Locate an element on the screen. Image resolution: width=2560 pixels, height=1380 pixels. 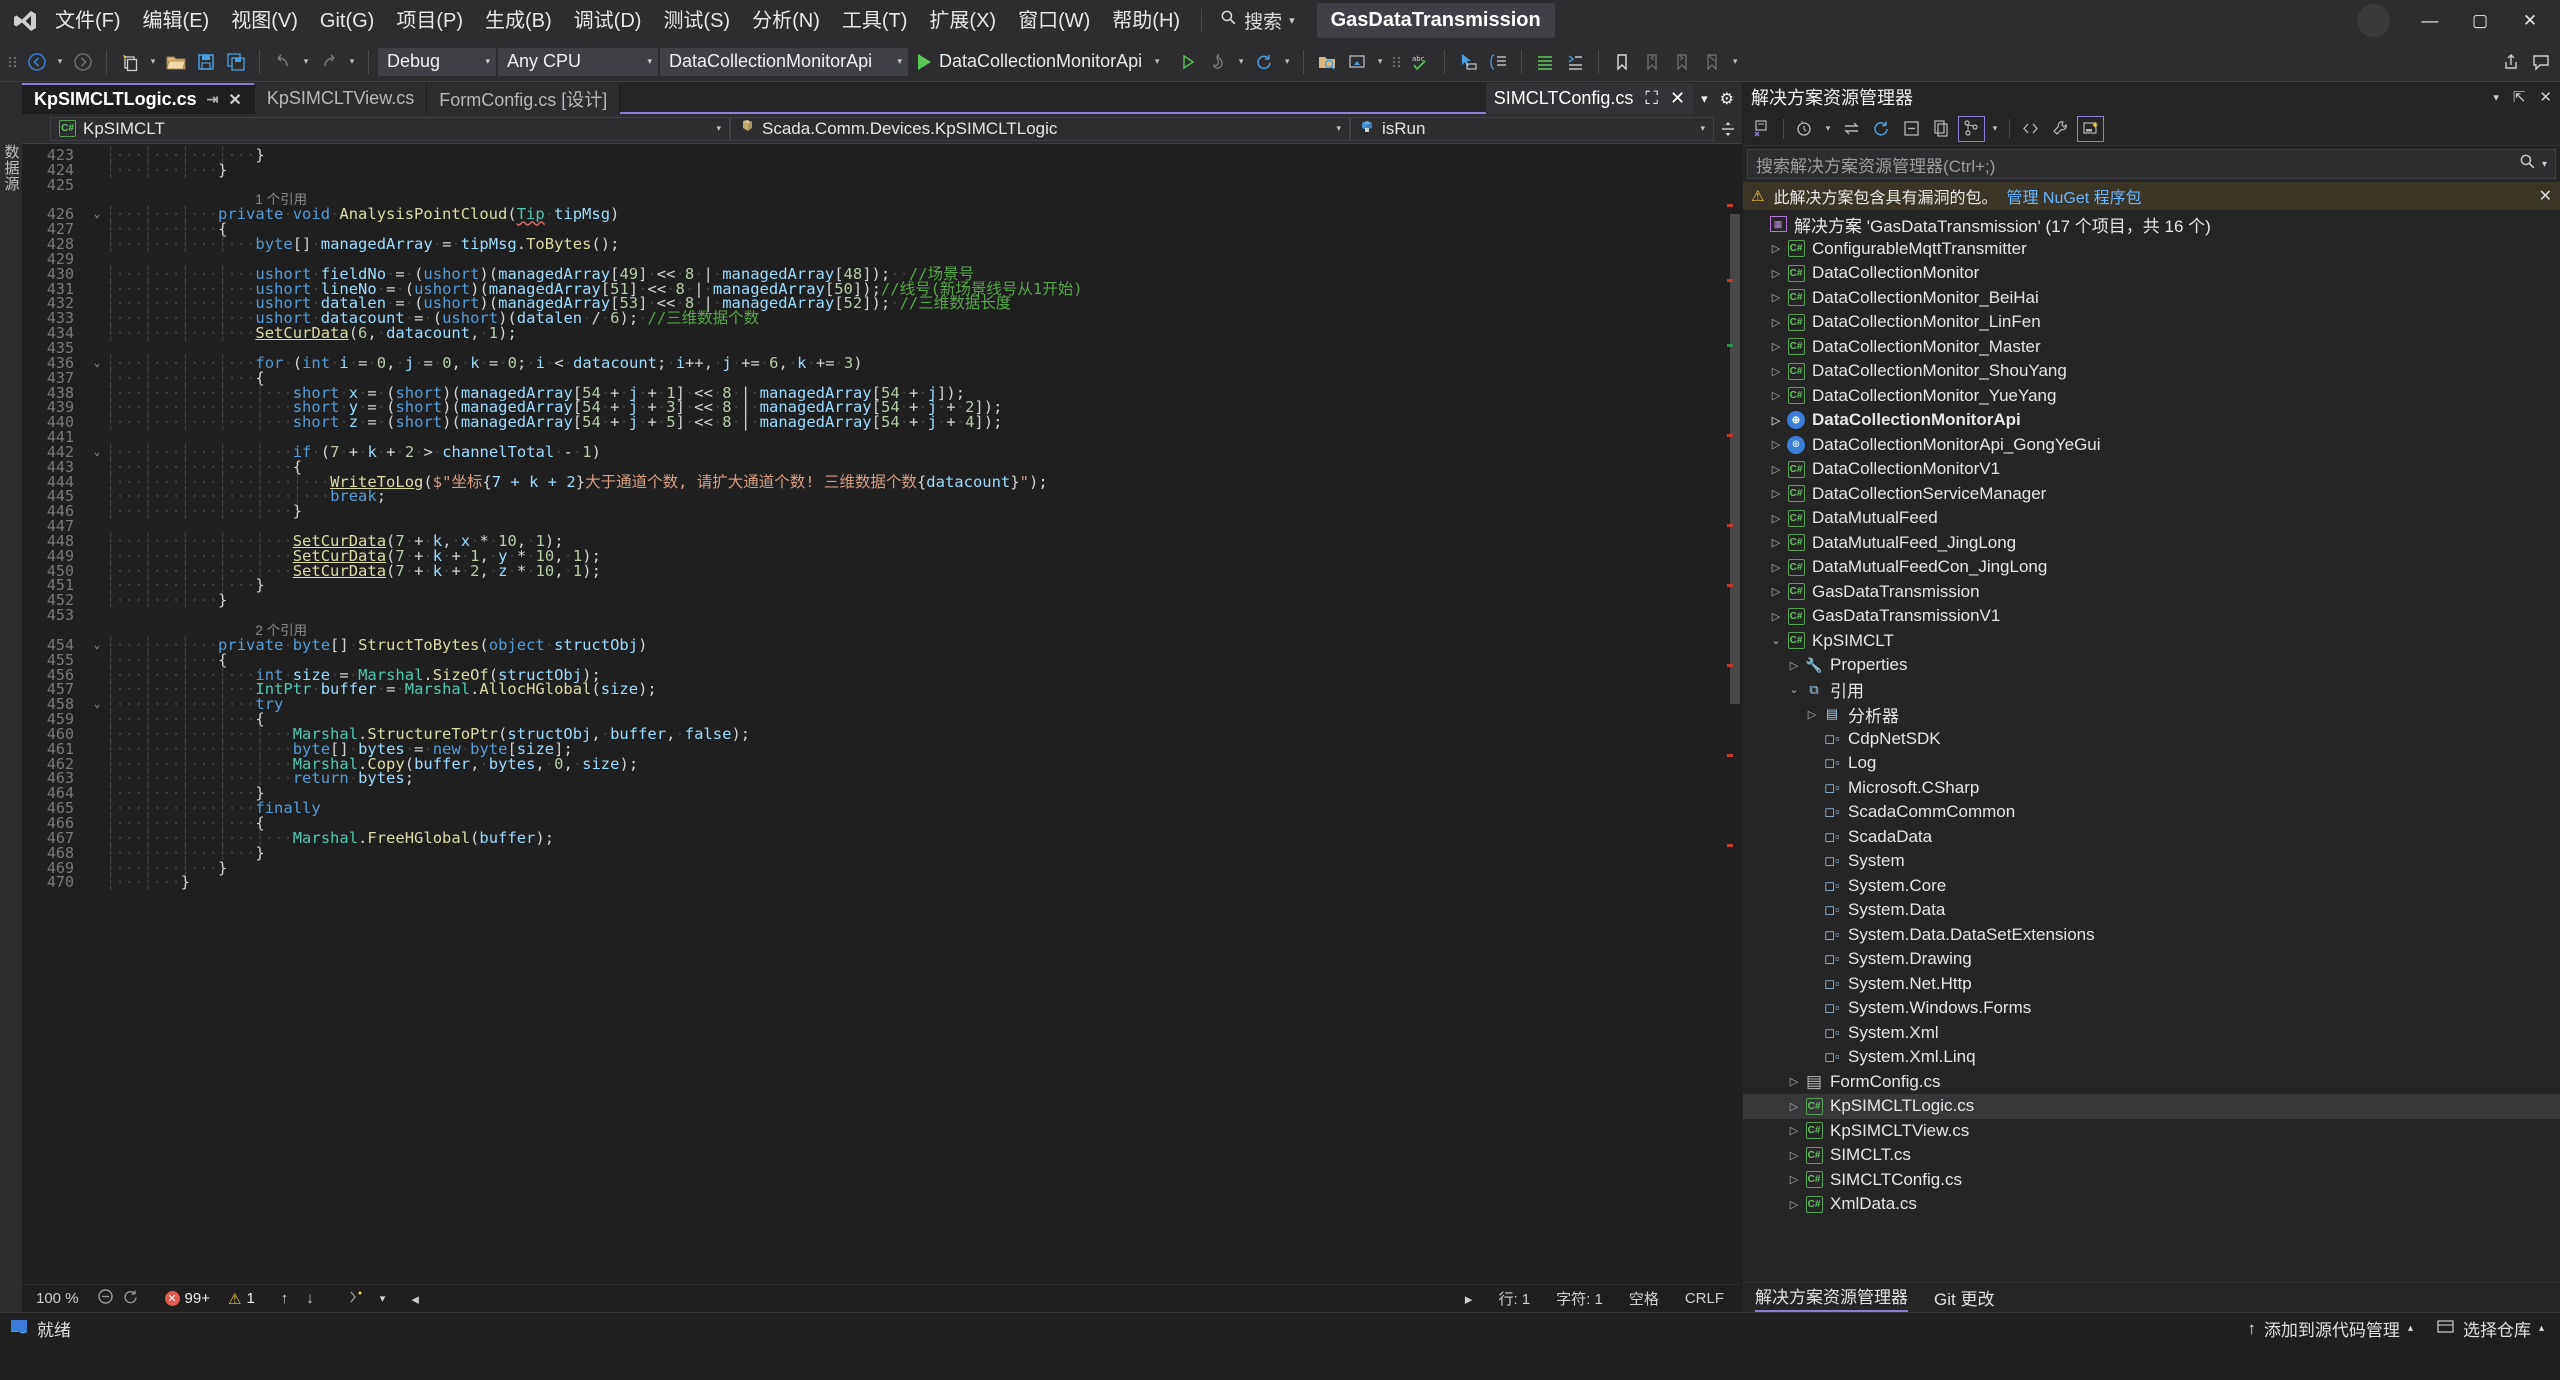
tree-item: ⌄ ⧉ 引用 is located at coordinates (2151, 690).